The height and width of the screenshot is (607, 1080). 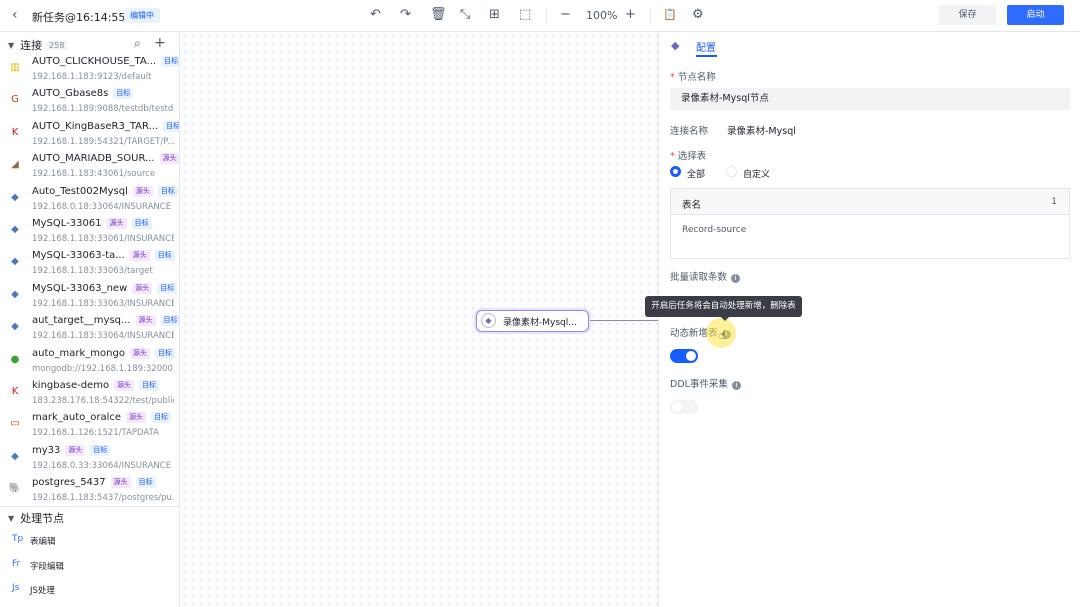 What do you see at coordinates (565, 15) in the screenshot?
I see `zoom-out-icon: −` at bounding box center [565, 15].